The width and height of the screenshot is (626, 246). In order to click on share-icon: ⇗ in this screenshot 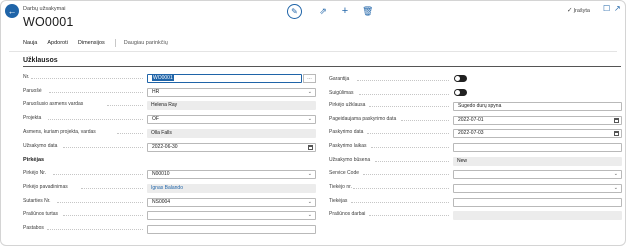, I will do `click(323, 10)`.